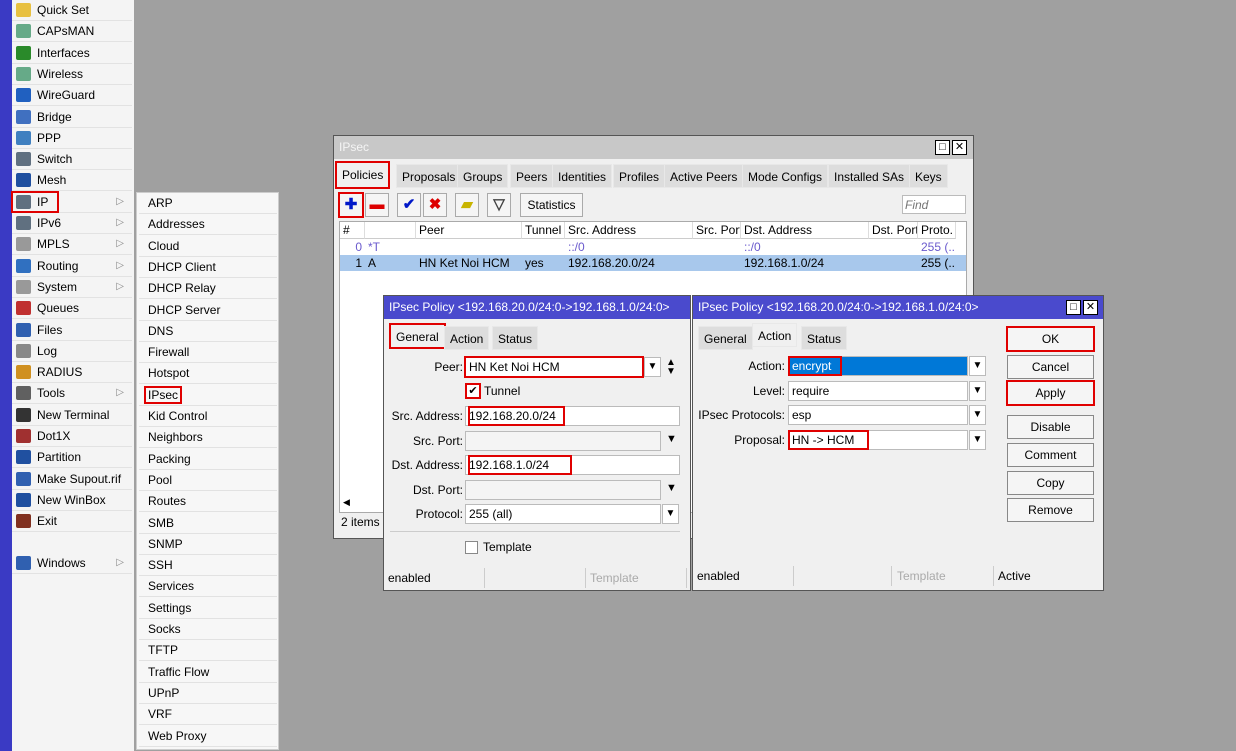 This screenshot has width=1236, height=751. I want to click on disable-button: ✖, so click(435, 205).